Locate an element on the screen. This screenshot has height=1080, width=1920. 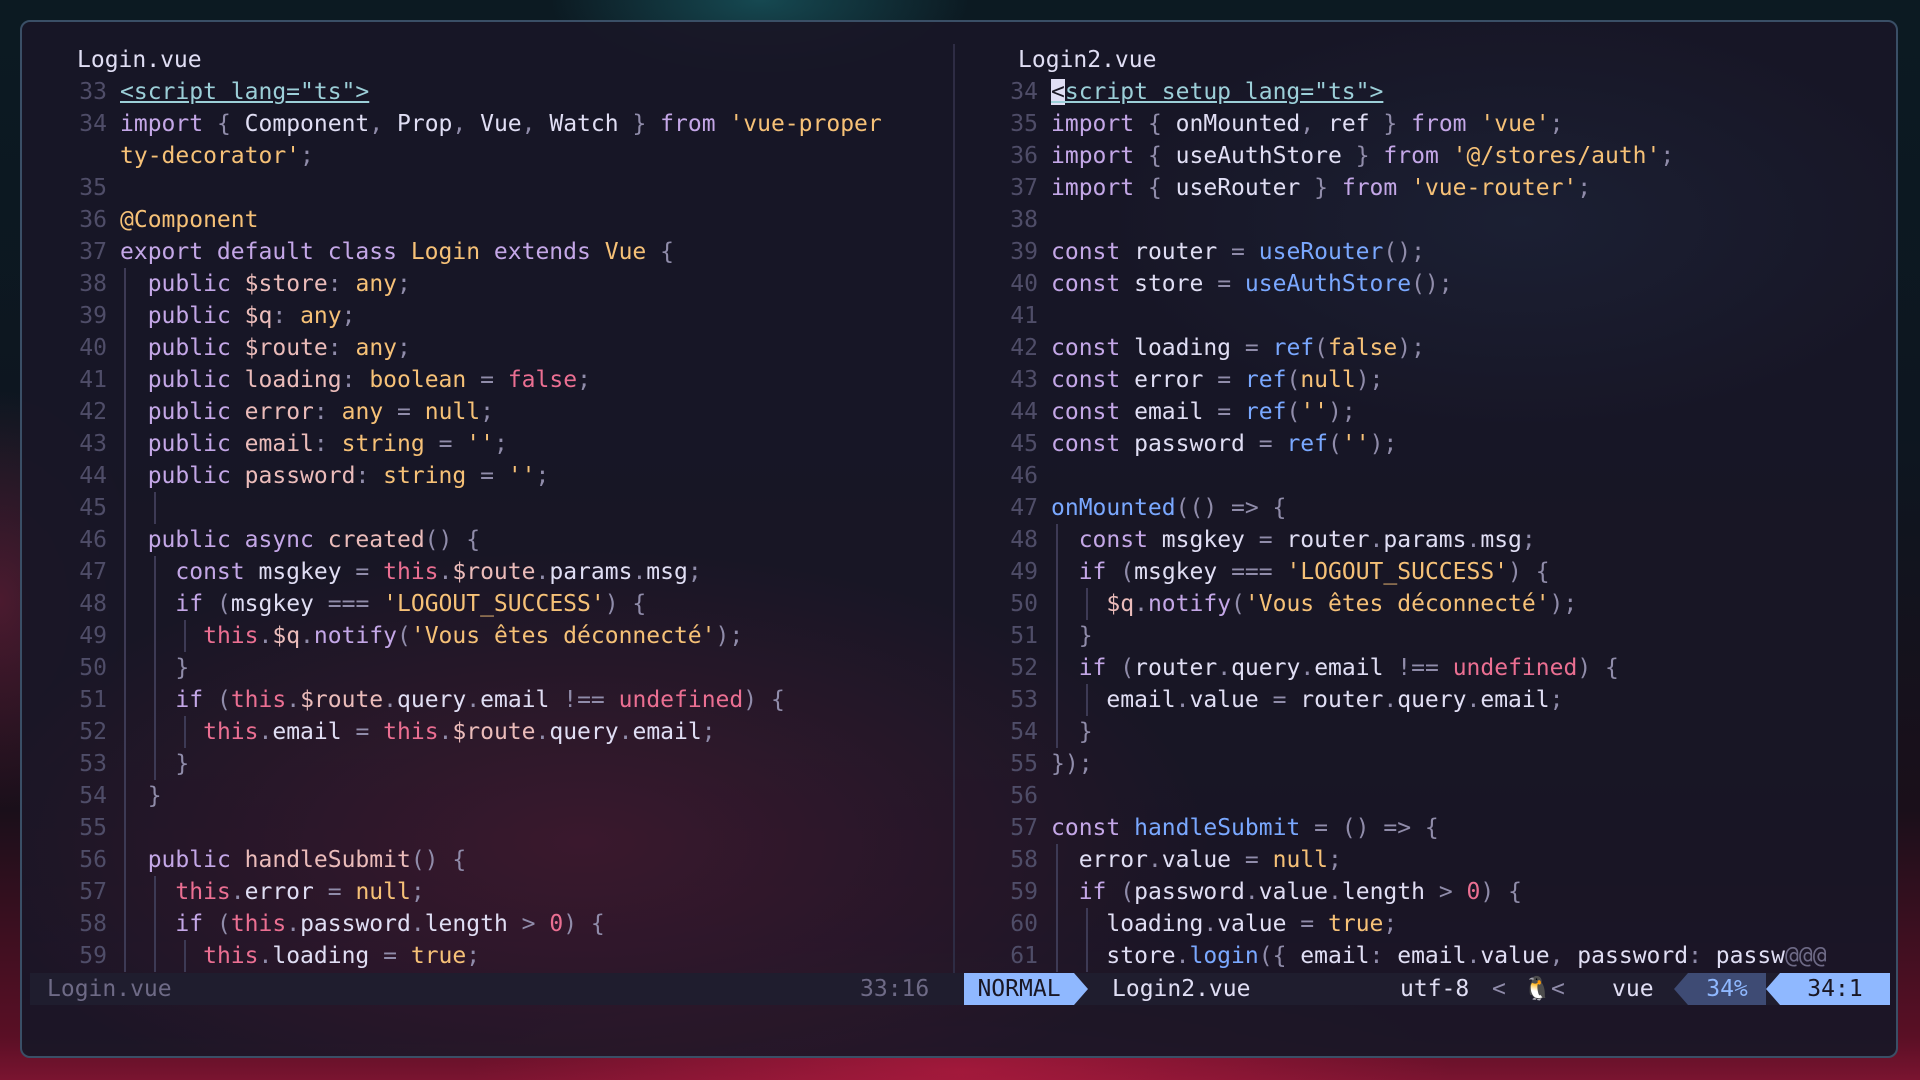
scroll-percent: 34% is located at coordinates (1727, 989).